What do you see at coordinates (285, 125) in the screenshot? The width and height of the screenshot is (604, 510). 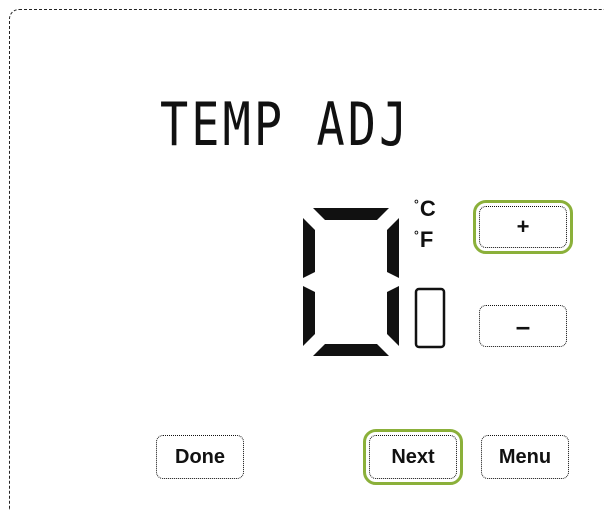 I see `screen-title: TEMP ADJ` at bounding box center [285, 125].